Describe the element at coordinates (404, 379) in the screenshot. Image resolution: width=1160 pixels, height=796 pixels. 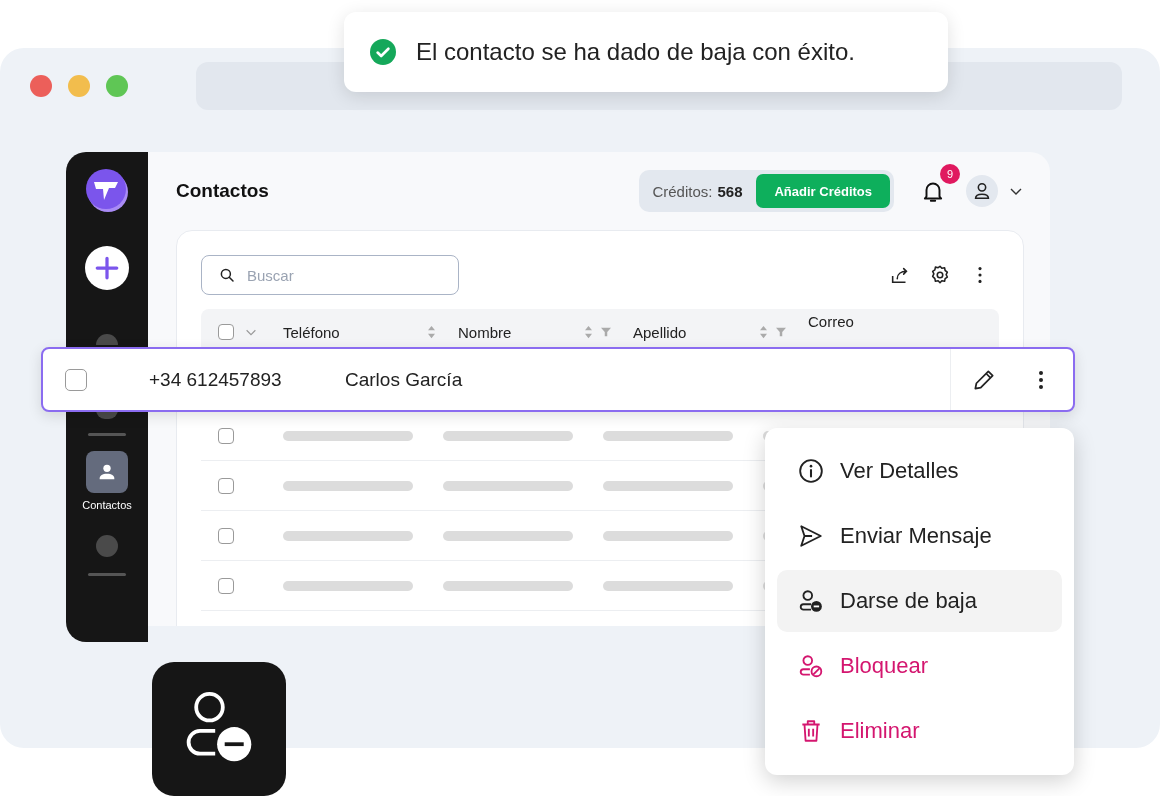
I see `name-cell: Carlos García` at that location.